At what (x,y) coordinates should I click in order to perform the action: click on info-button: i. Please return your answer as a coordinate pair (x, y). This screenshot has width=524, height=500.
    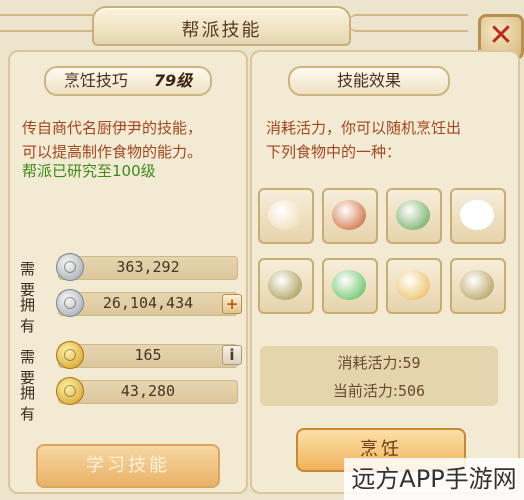
    Looking at the image, I should click on (232, 355).